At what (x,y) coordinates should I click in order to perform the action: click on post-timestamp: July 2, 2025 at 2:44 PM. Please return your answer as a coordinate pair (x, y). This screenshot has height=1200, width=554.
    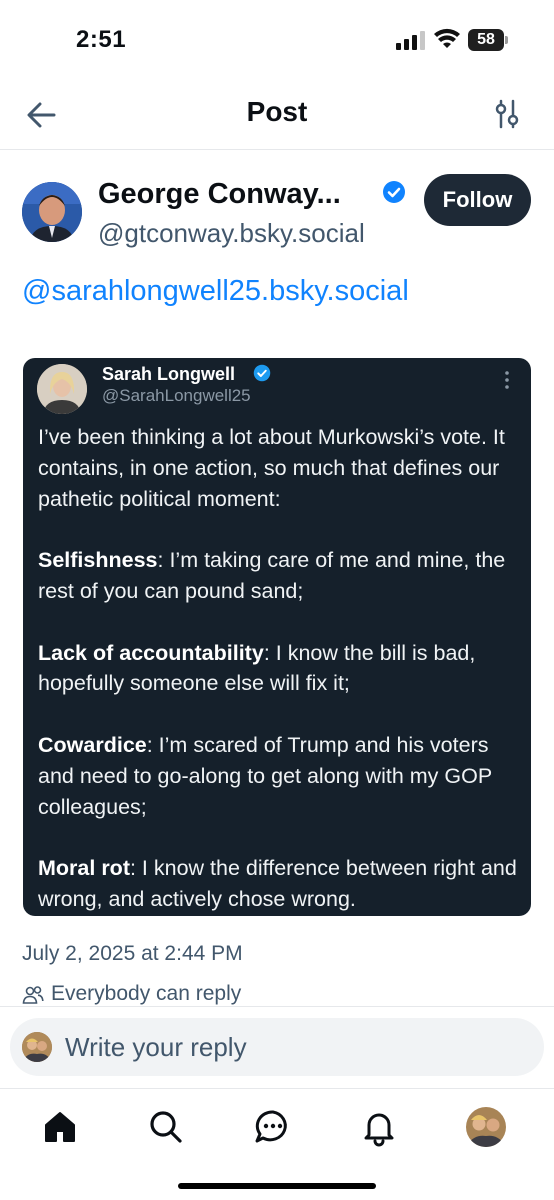
    Looking at the image, I should click on (132, 953).